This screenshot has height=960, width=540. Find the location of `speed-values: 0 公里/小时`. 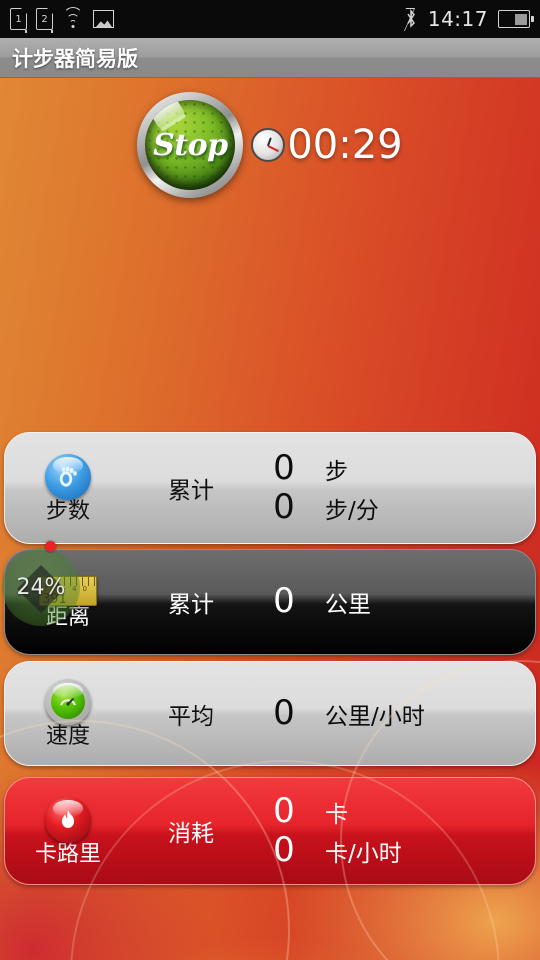

speed-values: 0 公里/小时 is located at coordinates (393, 712).